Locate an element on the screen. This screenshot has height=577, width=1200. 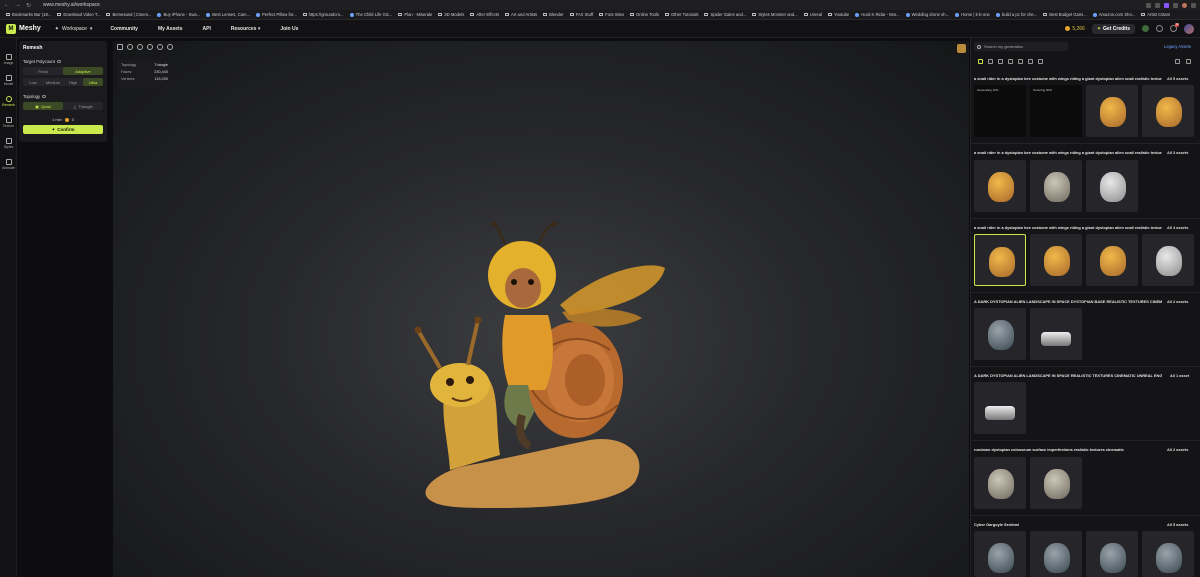
topology-triangle: △ Triangle is located at coordinates (83, 106).